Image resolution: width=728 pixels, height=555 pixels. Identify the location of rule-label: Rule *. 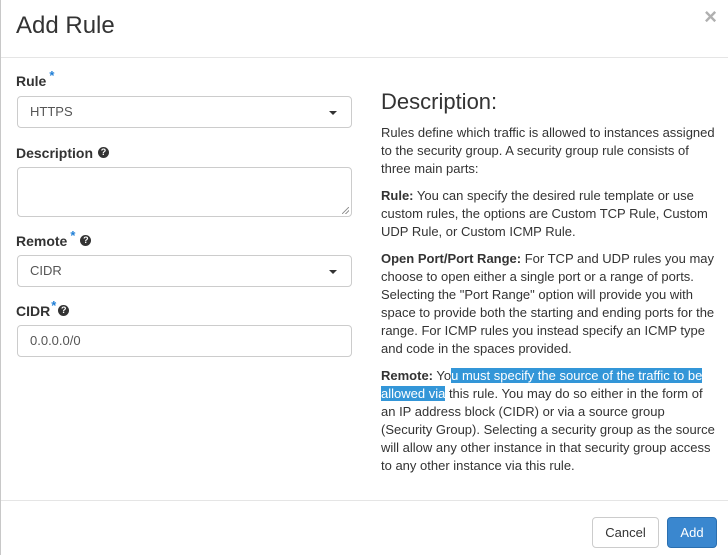
(35, 78).